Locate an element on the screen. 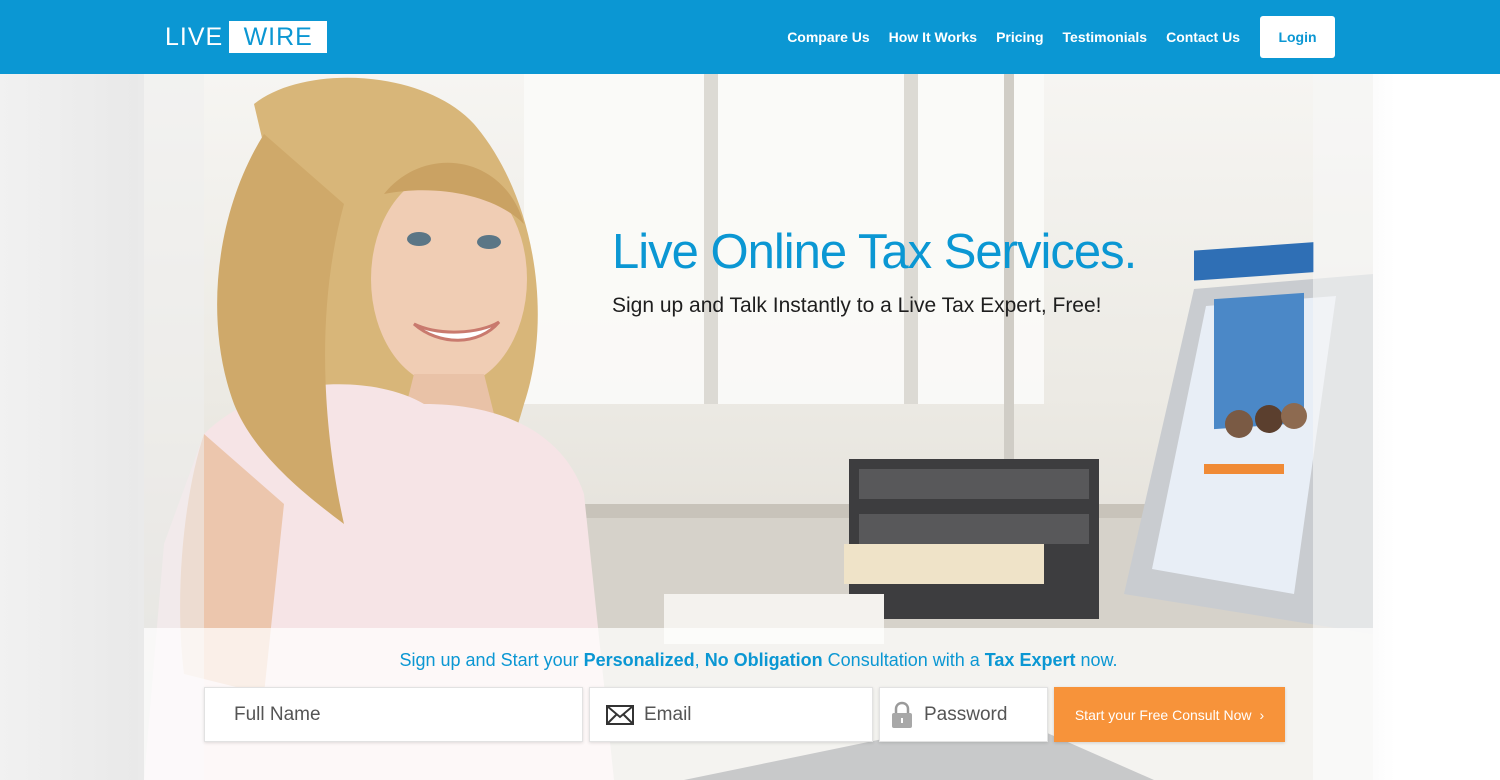  tagline-text-2: , is located at coordinates (699, 660).